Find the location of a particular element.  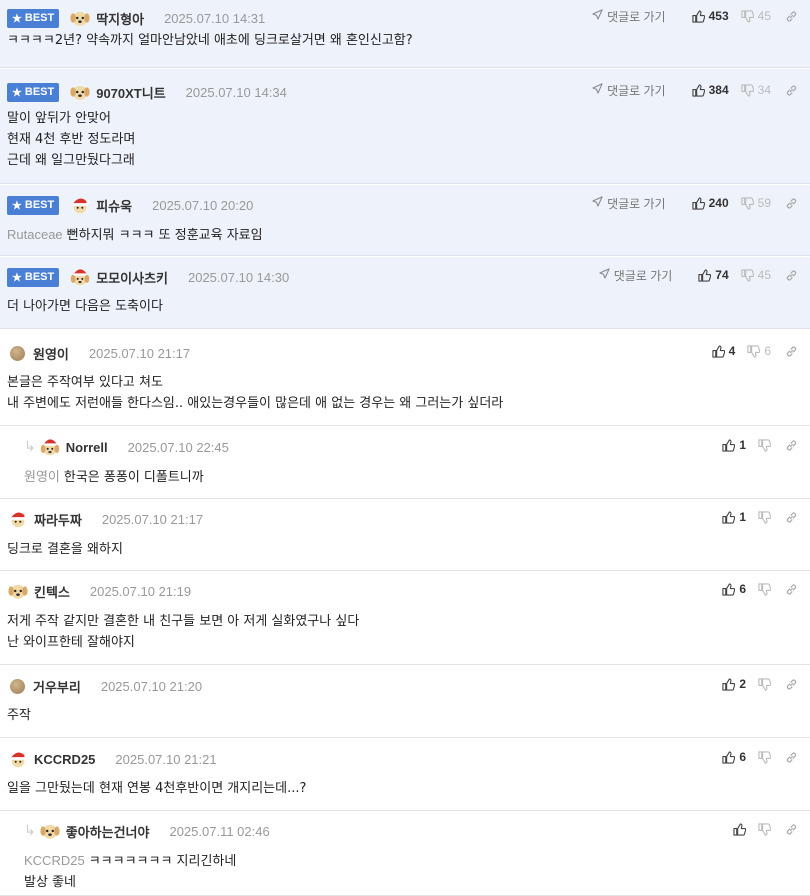

comment-actions: 댓글로 가기 240 59 is located at coordinates (695, 203).